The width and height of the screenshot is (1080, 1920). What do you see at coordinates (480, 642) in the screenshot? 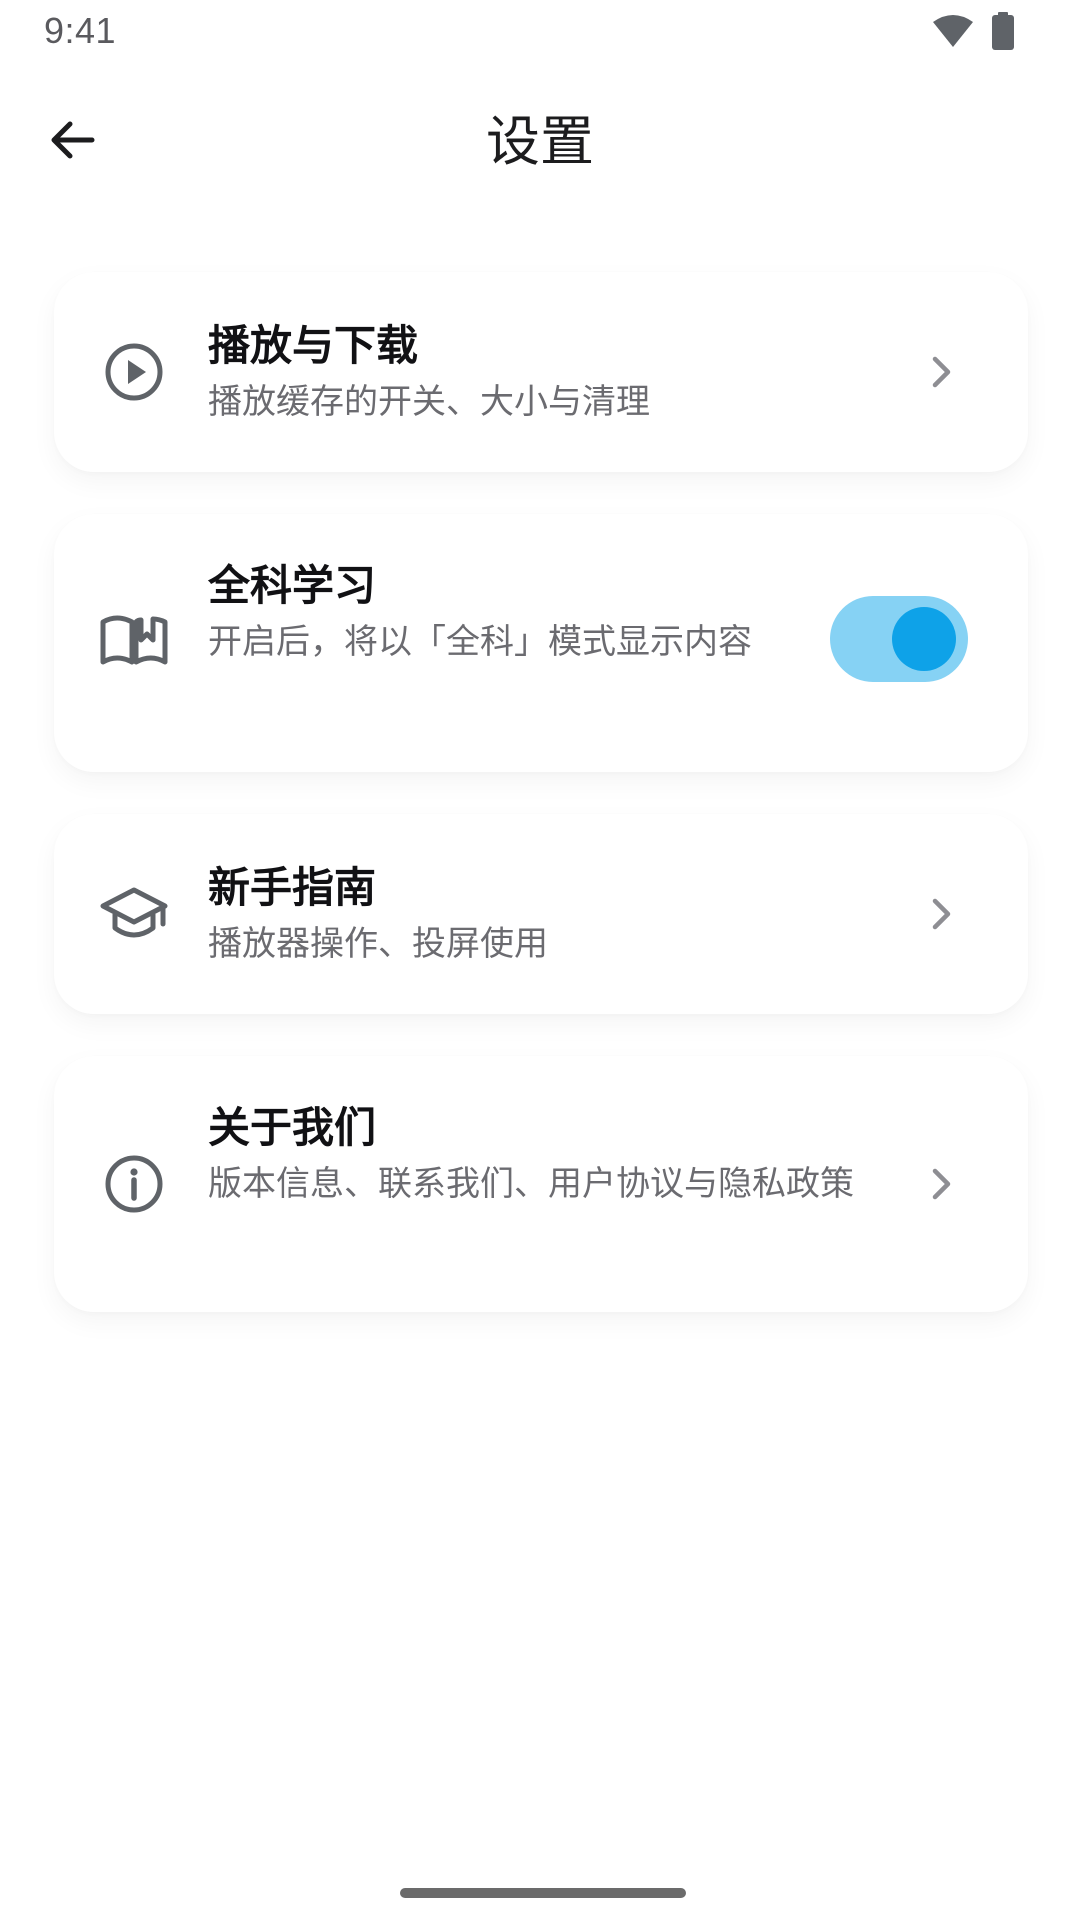
I see `settings-item-subtitle: 开启后，将以「全科」模式显示内容` at bounding box center [480, 642].